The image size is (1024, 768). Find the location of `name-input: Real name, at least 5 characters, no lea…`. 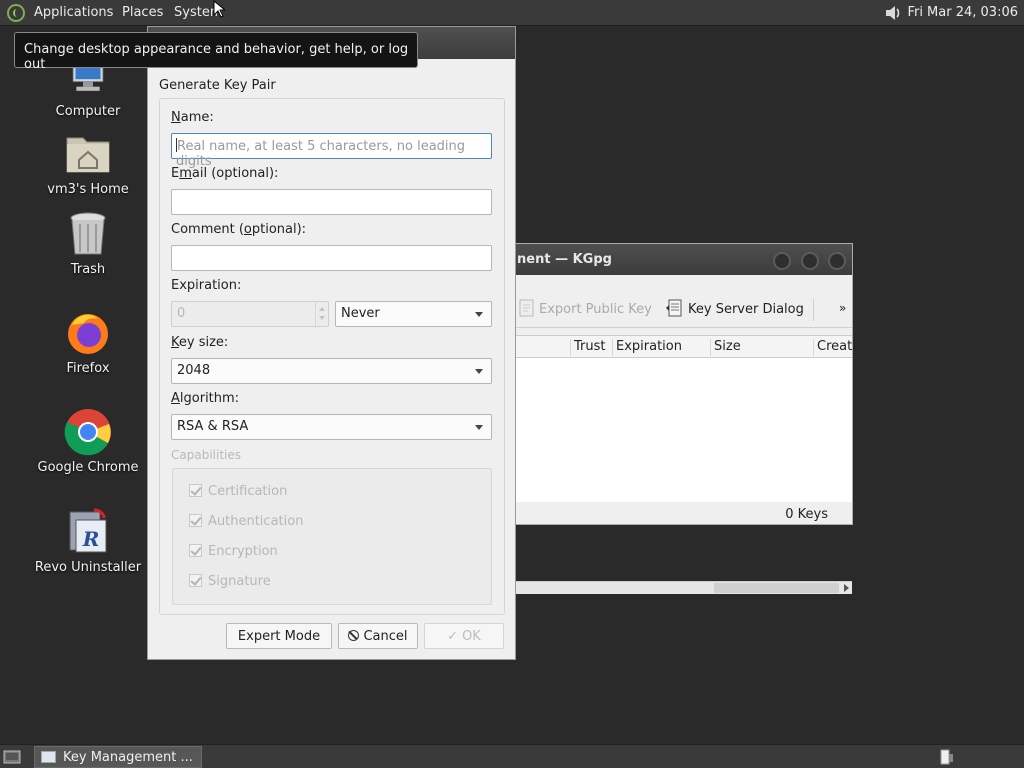

name-input: Real name, at least 5 characters, no lea… is located at coordinates (331, 151).